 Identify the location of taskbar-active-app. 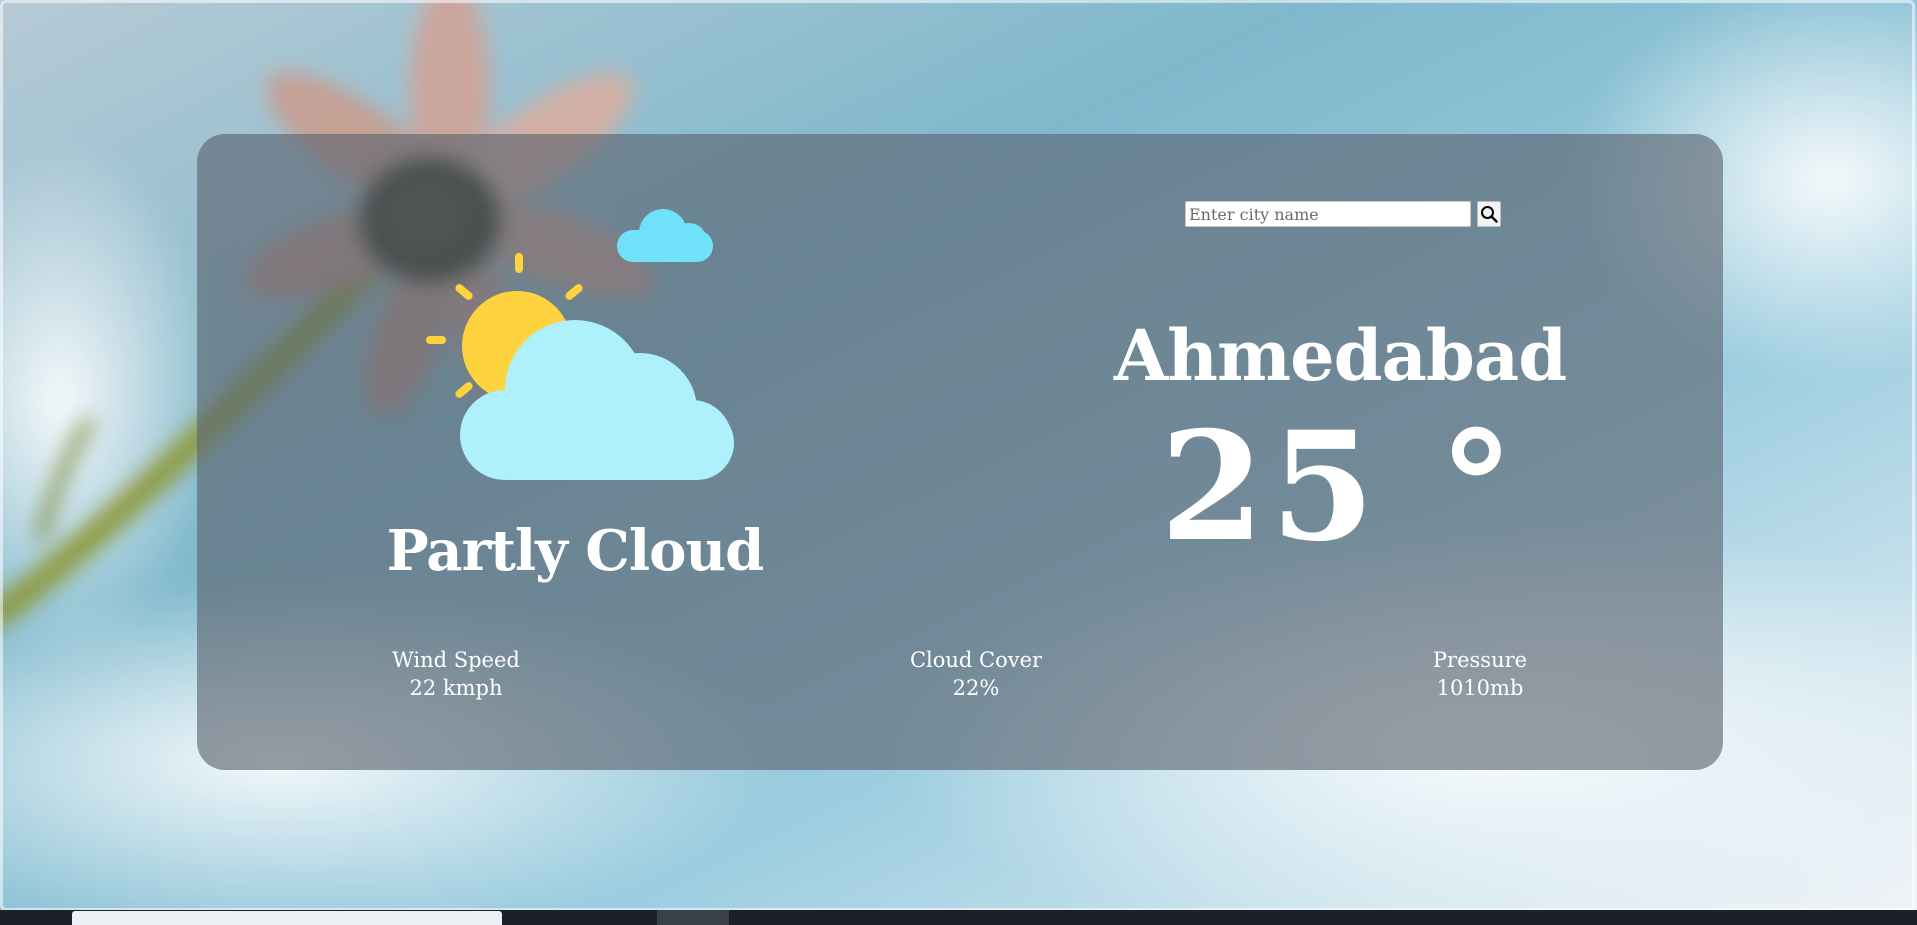
(693, 917).